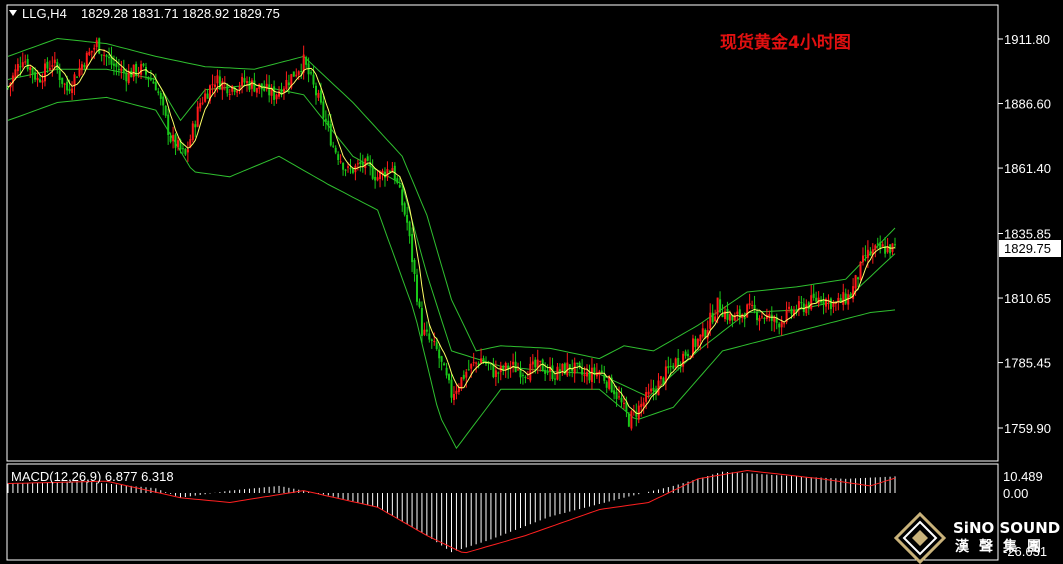 The height and width of the screenshot is (564, 1063). Describe the element at coordinates (976, 537) in the screenshot. I see `sinosound-logo: SiNO SOUND 漢聲集團` at that location.